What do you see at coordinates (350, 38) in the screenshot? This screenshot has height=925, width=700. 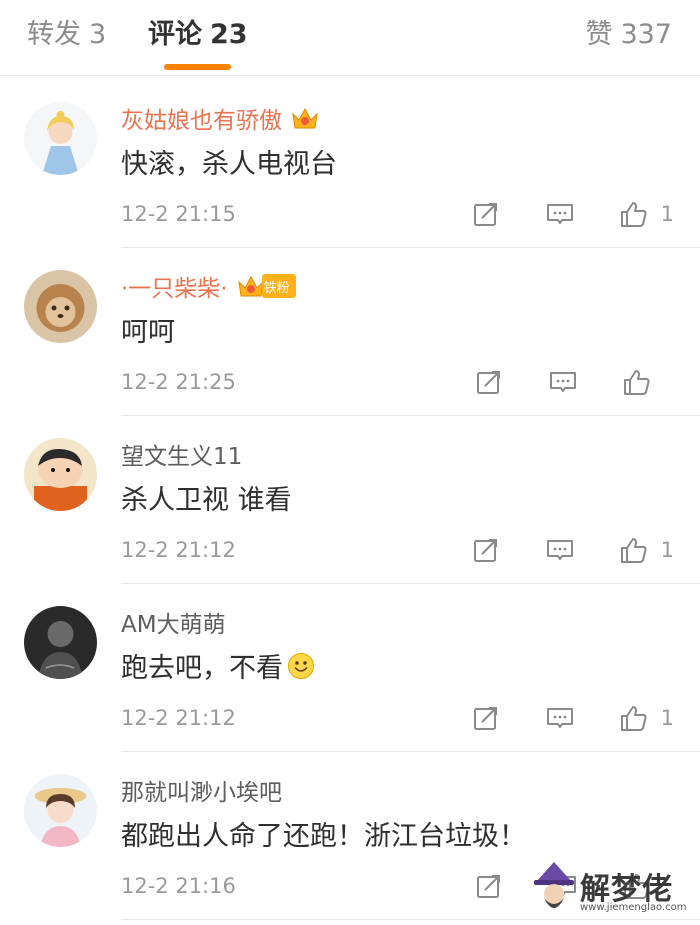 I see `tab-bar: 转发 3 评论 23 赞 337` at bounding box center [350, 38].